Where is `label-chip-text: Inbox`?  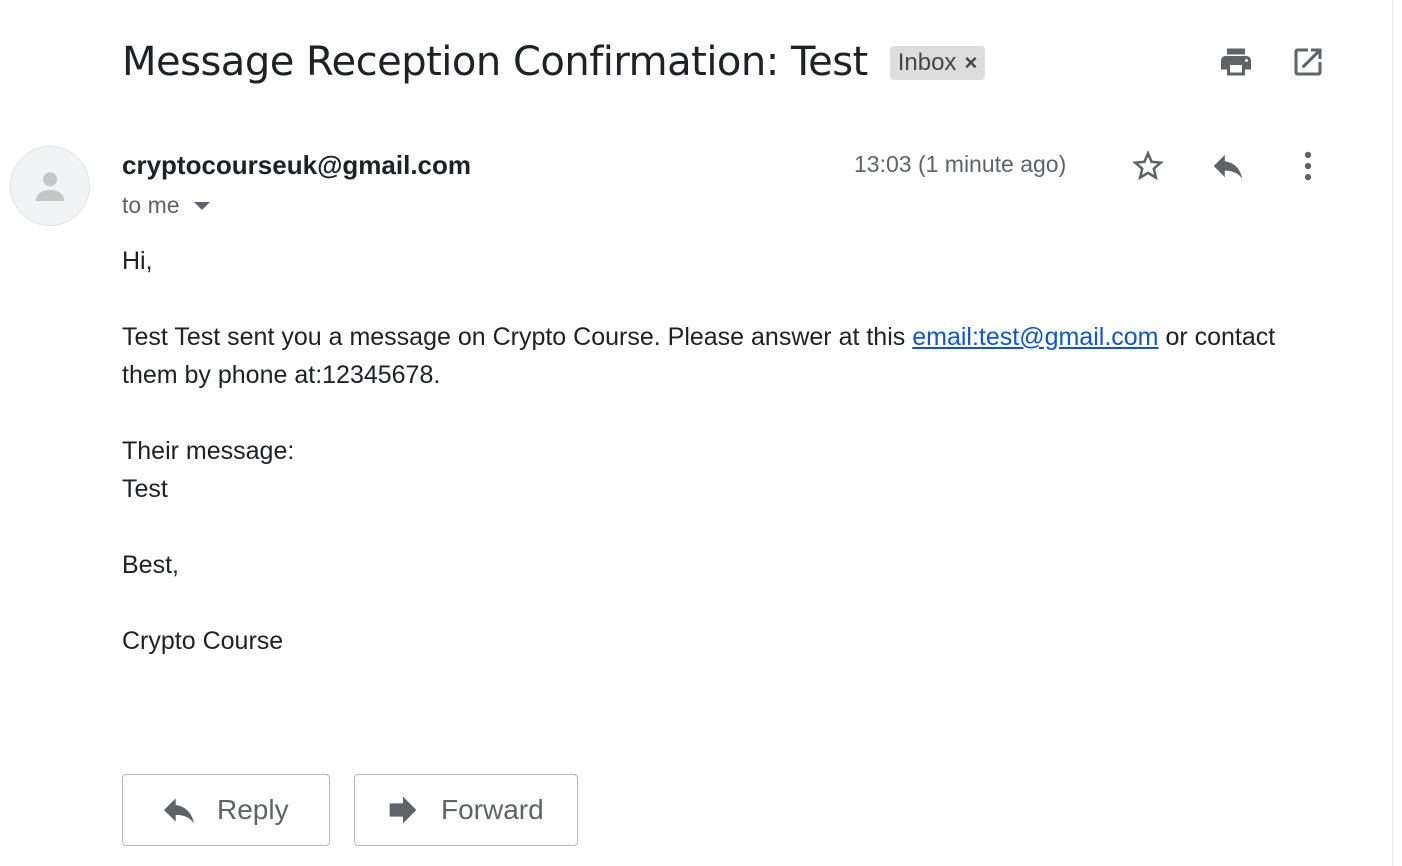 label-chip-text: Inbox is located at coordinates (927, 62).